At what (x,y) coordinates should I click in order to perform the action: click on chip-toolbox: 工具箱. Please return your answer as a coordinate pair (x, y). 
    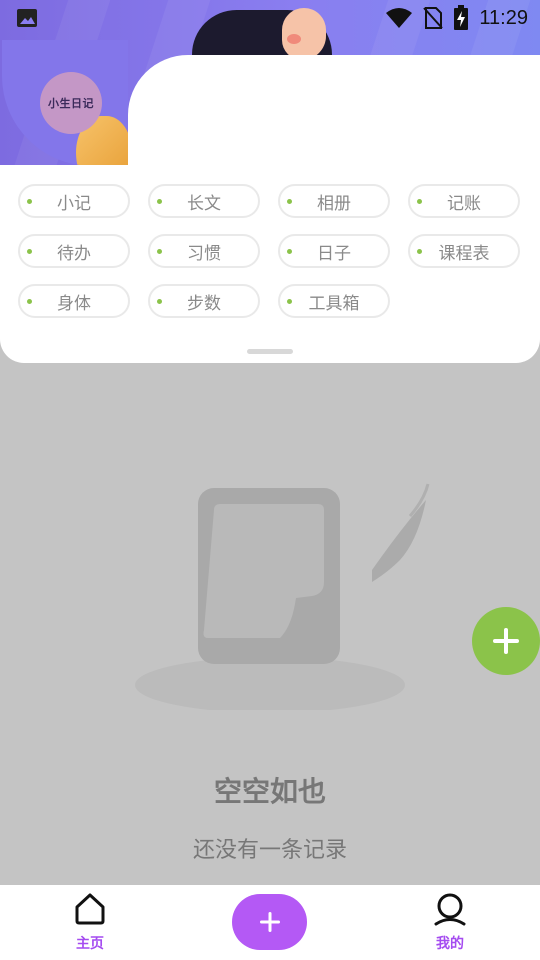
    Looking at the image, I should click on (334, 301).